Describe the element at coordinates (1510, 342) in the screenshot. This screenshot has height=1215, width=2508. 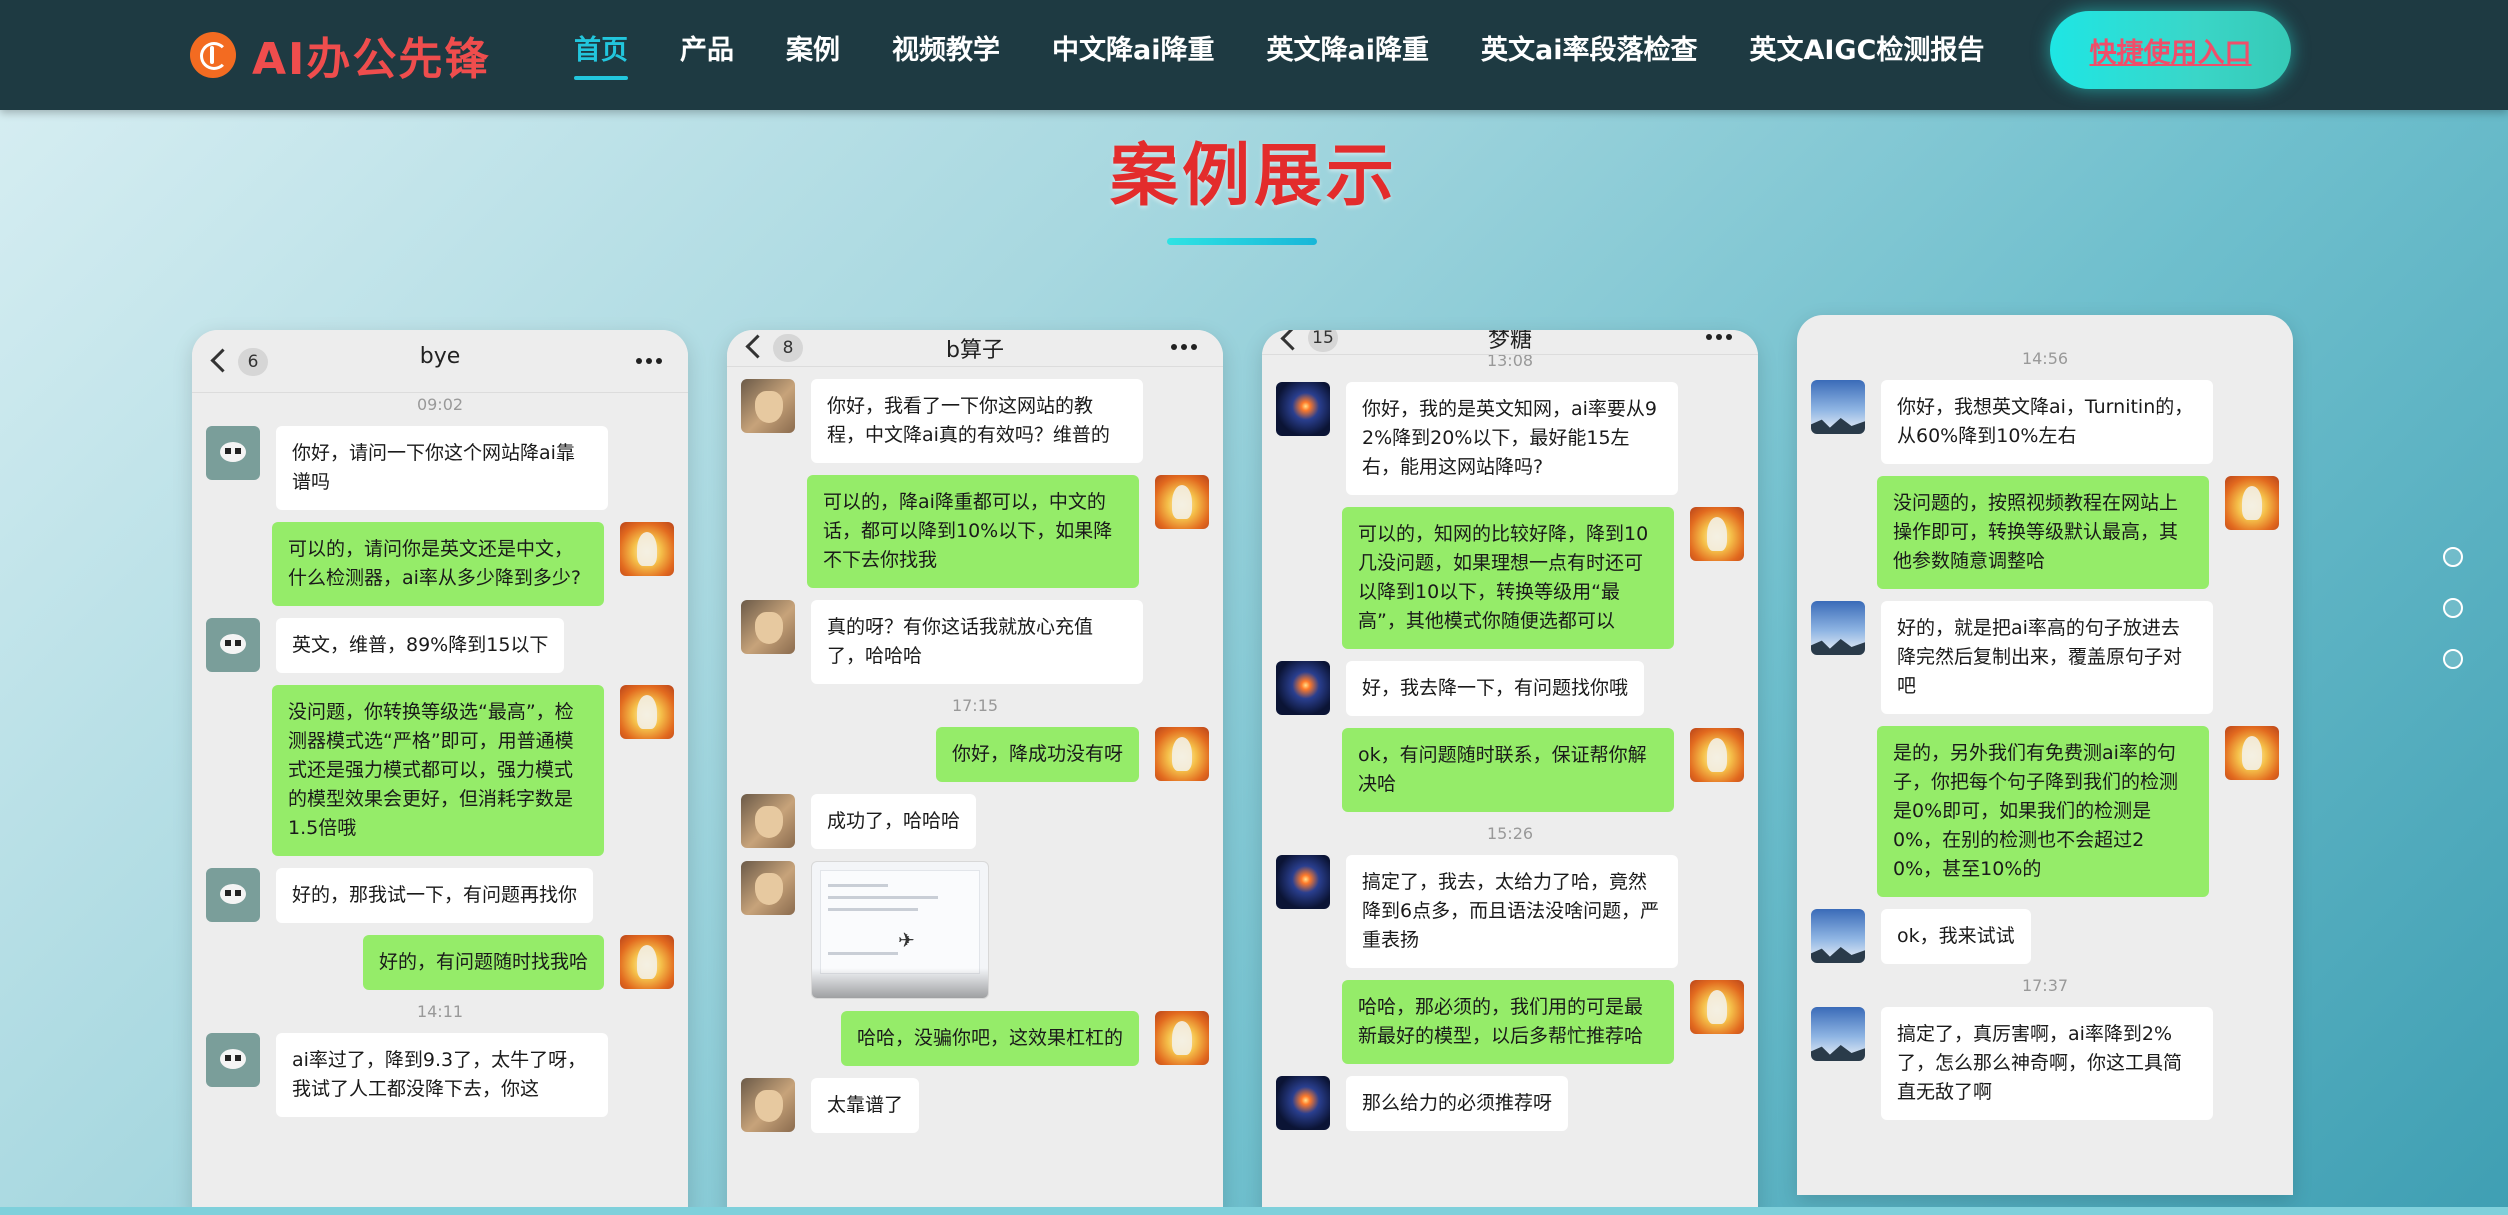
I see `chat-header: 15 梦糖` at that location.